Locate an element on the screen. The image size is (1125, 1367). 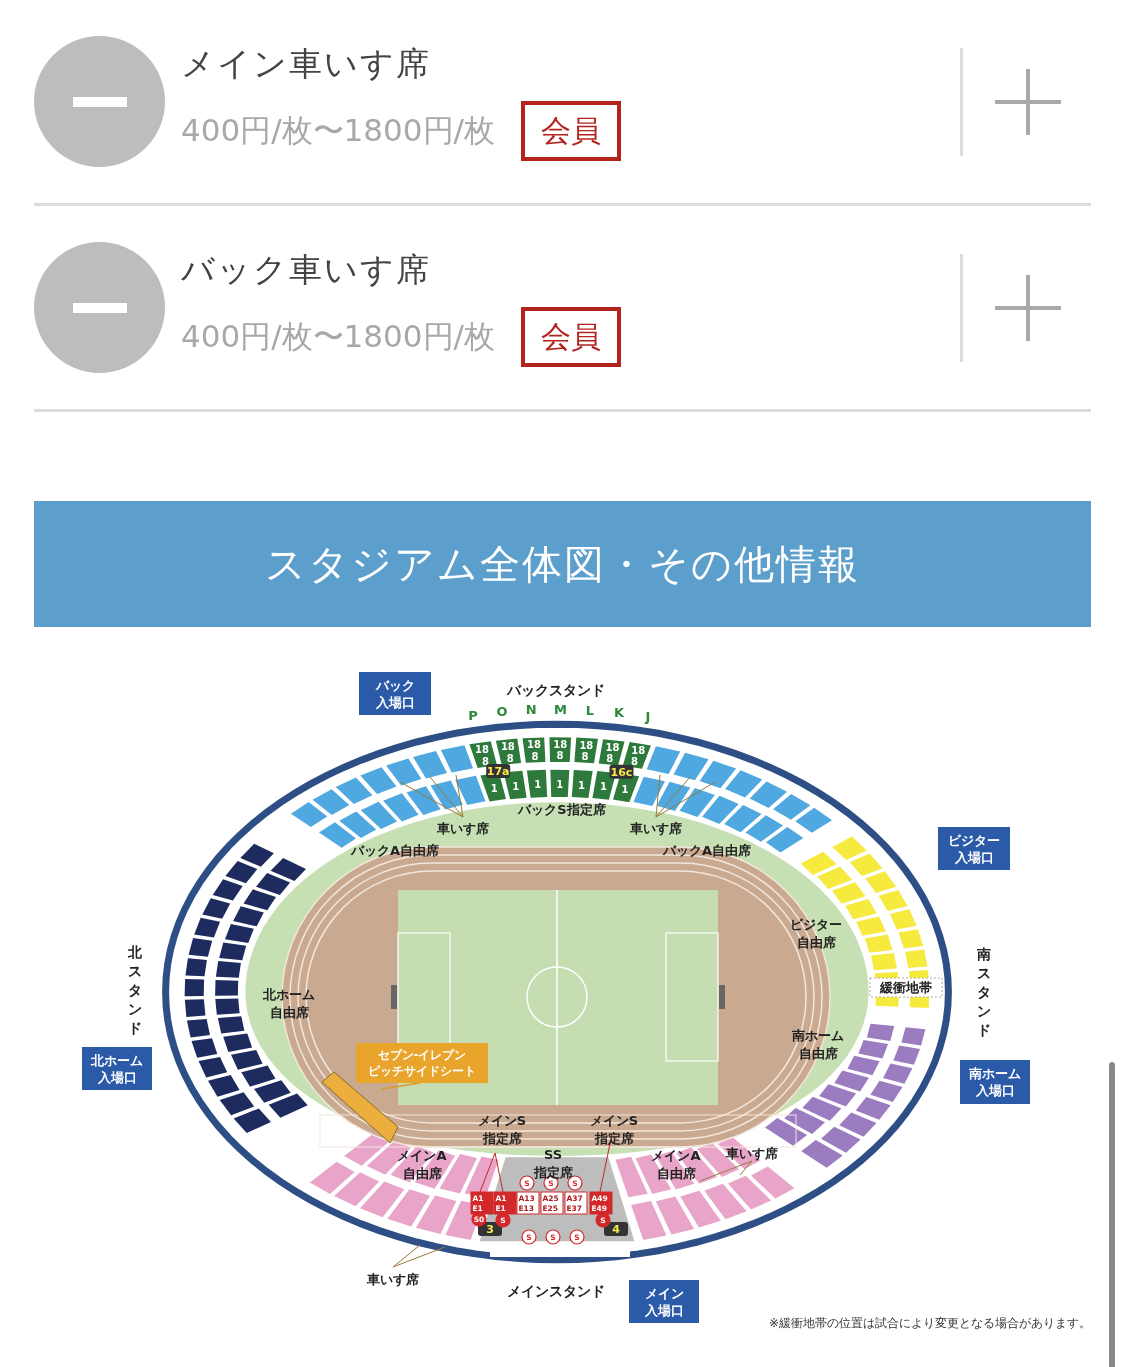
gate-number: 4 is located at coordinates (616, 1229).